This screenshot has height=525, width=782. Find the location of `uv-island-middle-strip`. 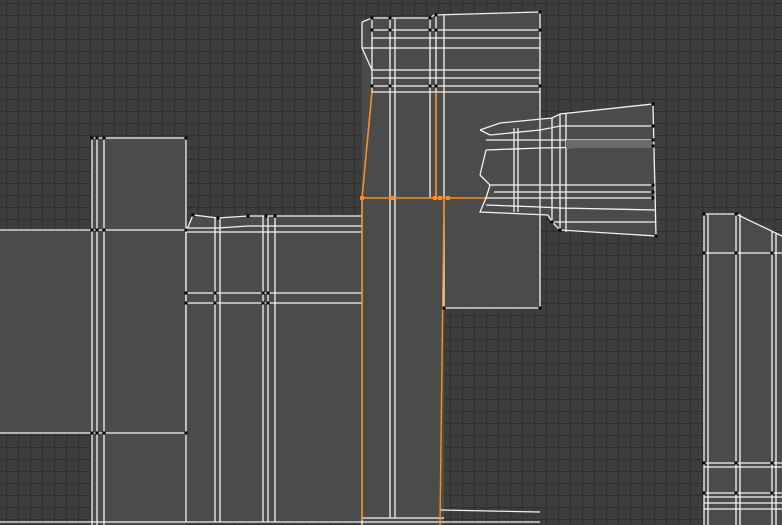

uv-island-middle-strip is located at coordinates (273, 368).